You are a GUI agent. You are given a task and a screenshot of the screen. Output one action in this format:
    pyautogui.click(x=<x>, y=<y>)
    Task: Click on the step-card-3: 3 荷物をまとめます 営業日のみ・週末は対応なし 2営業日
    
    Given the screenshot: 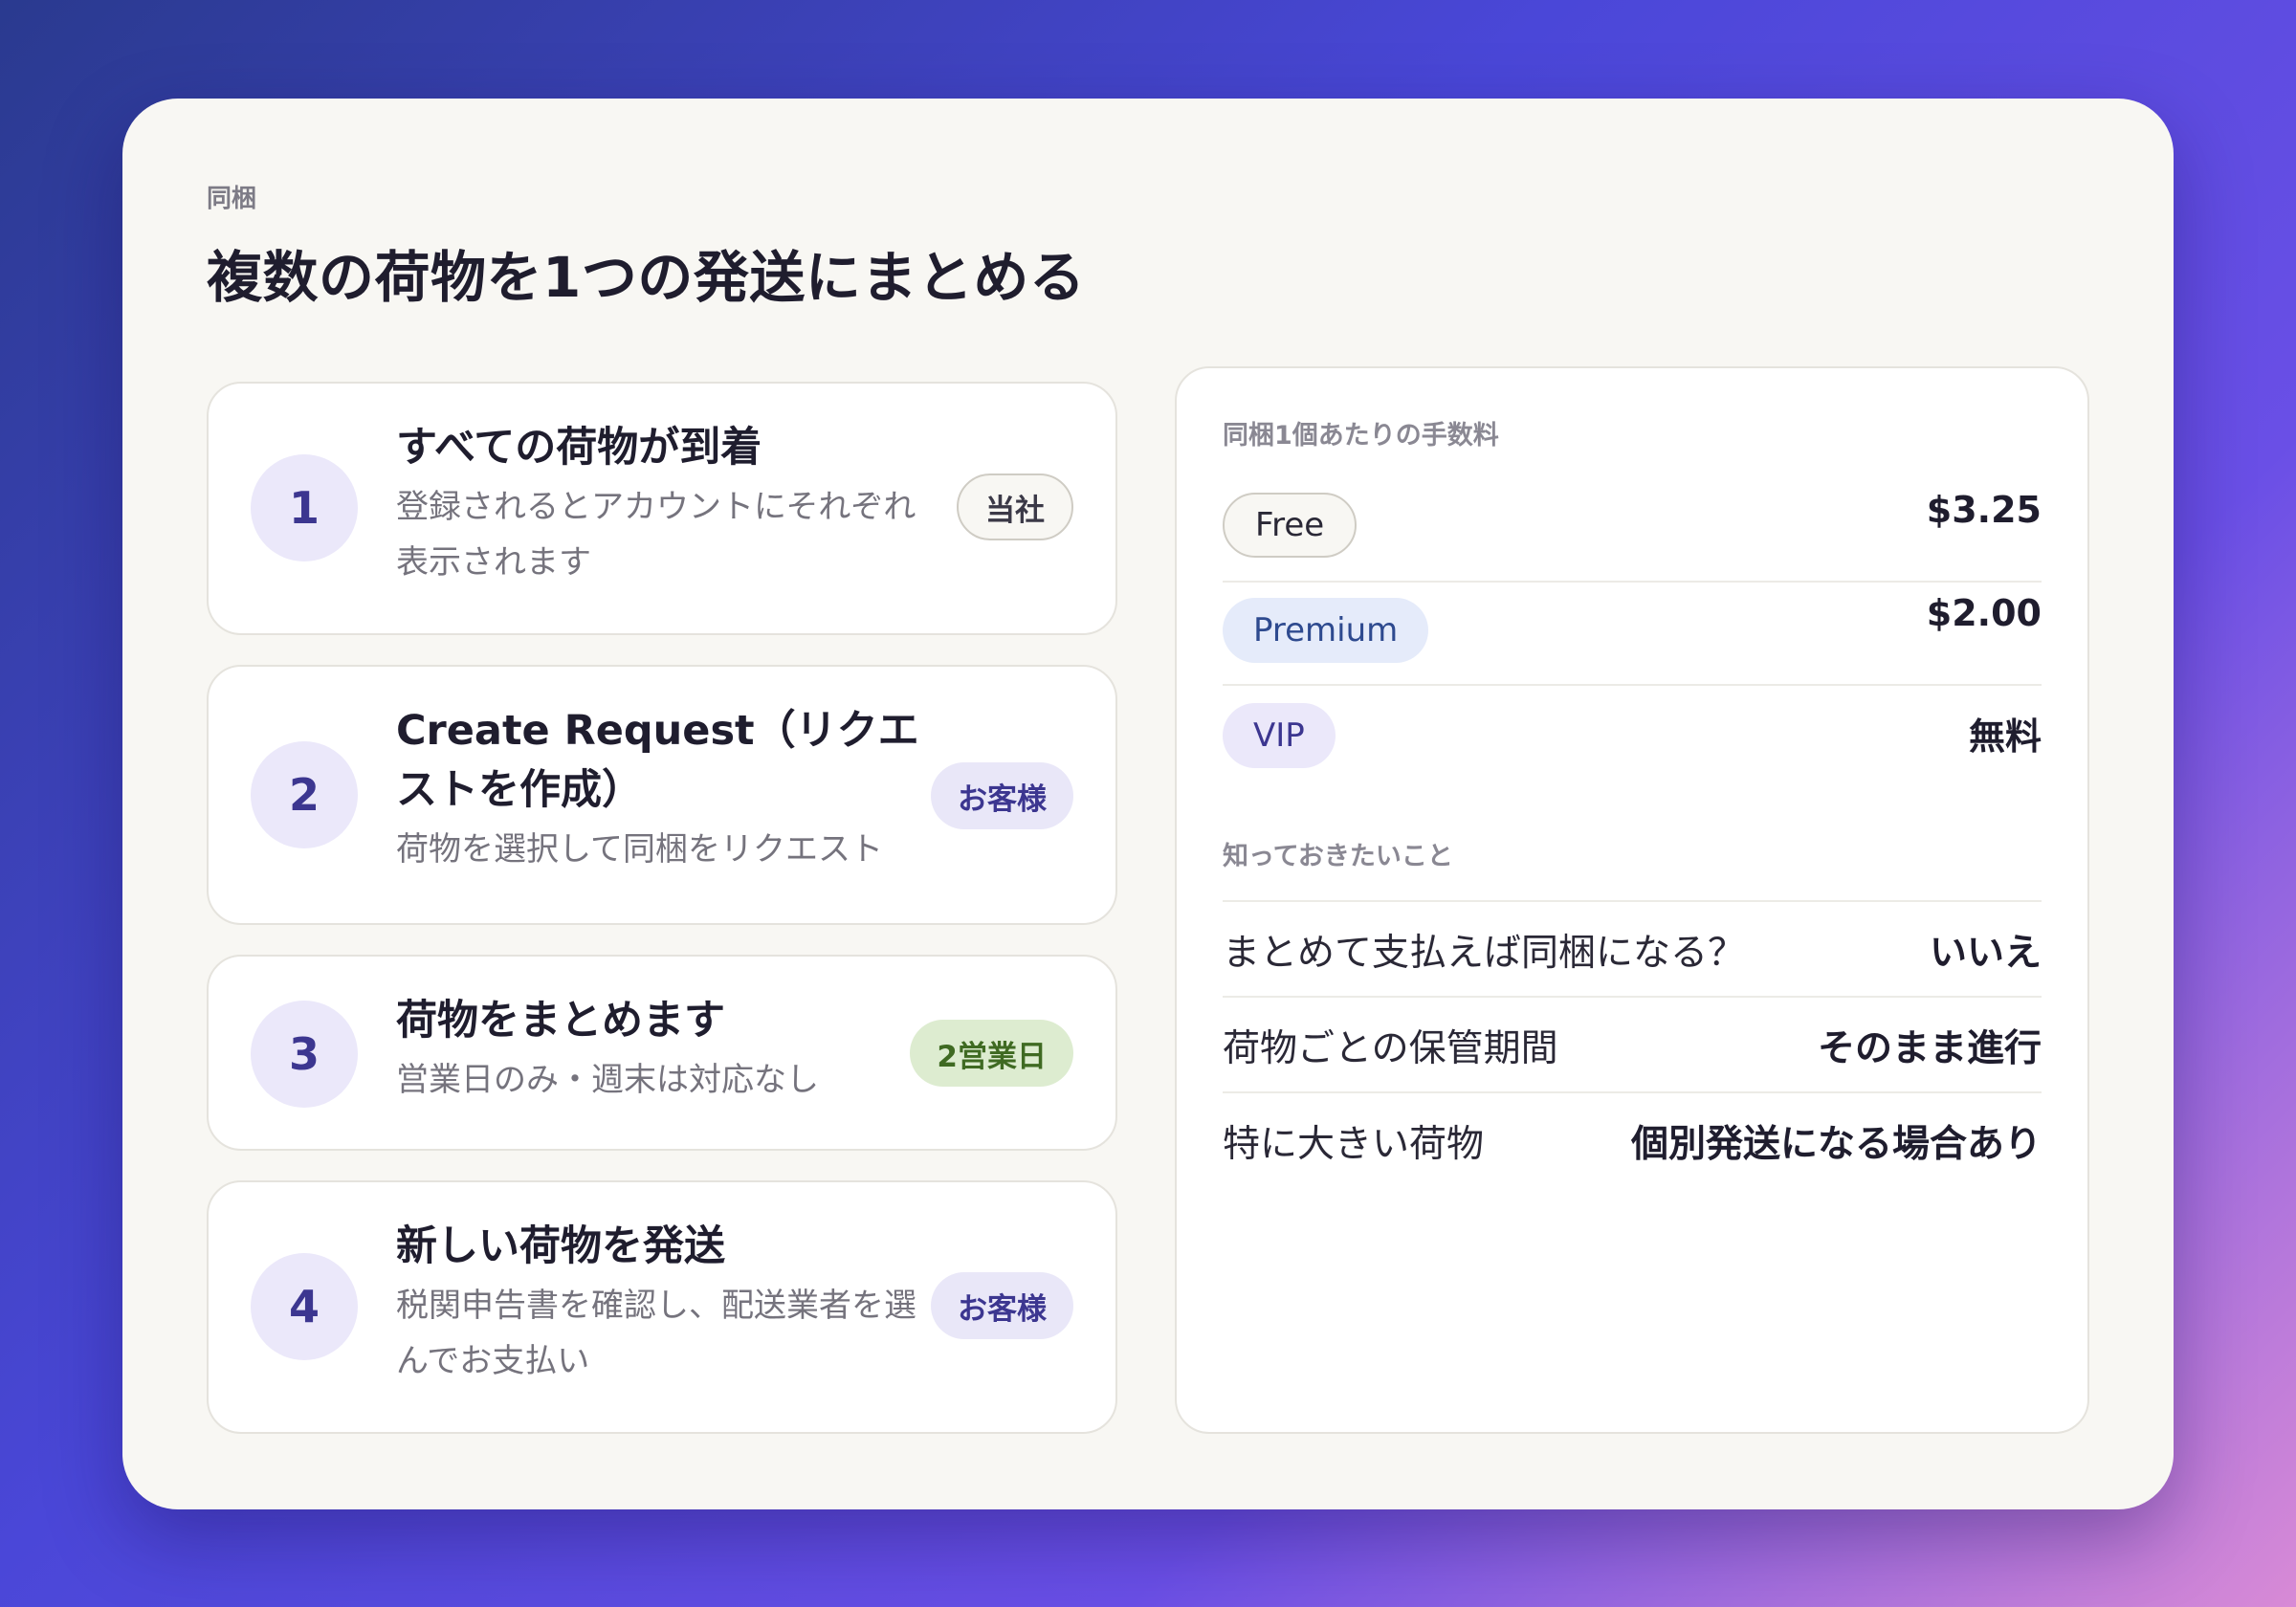 What is the action you would take?
    pyautogui.click(x=662, y=1053)
    